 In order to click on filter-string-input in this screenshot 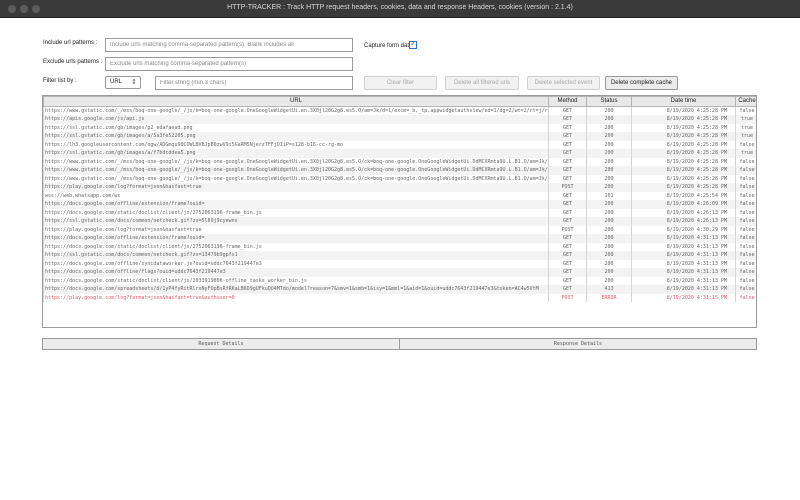, I will do `click(254, 83)`.